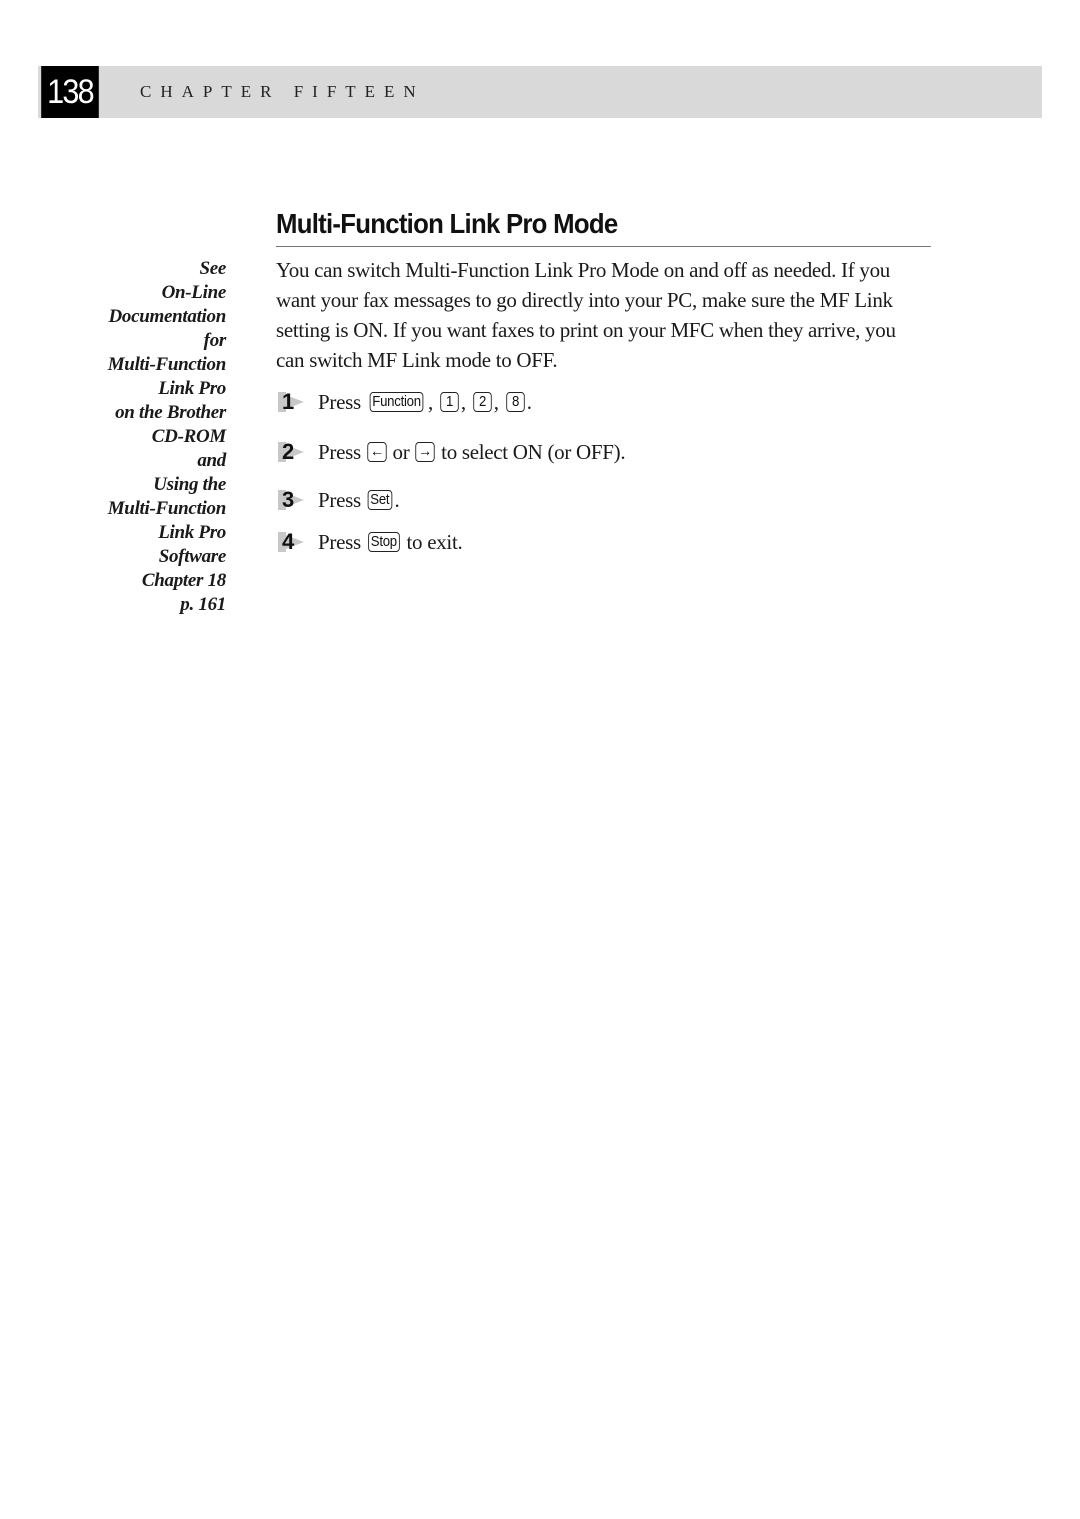  Describe the element at coordinates (211, 460) in the screenshot. I see `sidebar-note-line: and` at that location.